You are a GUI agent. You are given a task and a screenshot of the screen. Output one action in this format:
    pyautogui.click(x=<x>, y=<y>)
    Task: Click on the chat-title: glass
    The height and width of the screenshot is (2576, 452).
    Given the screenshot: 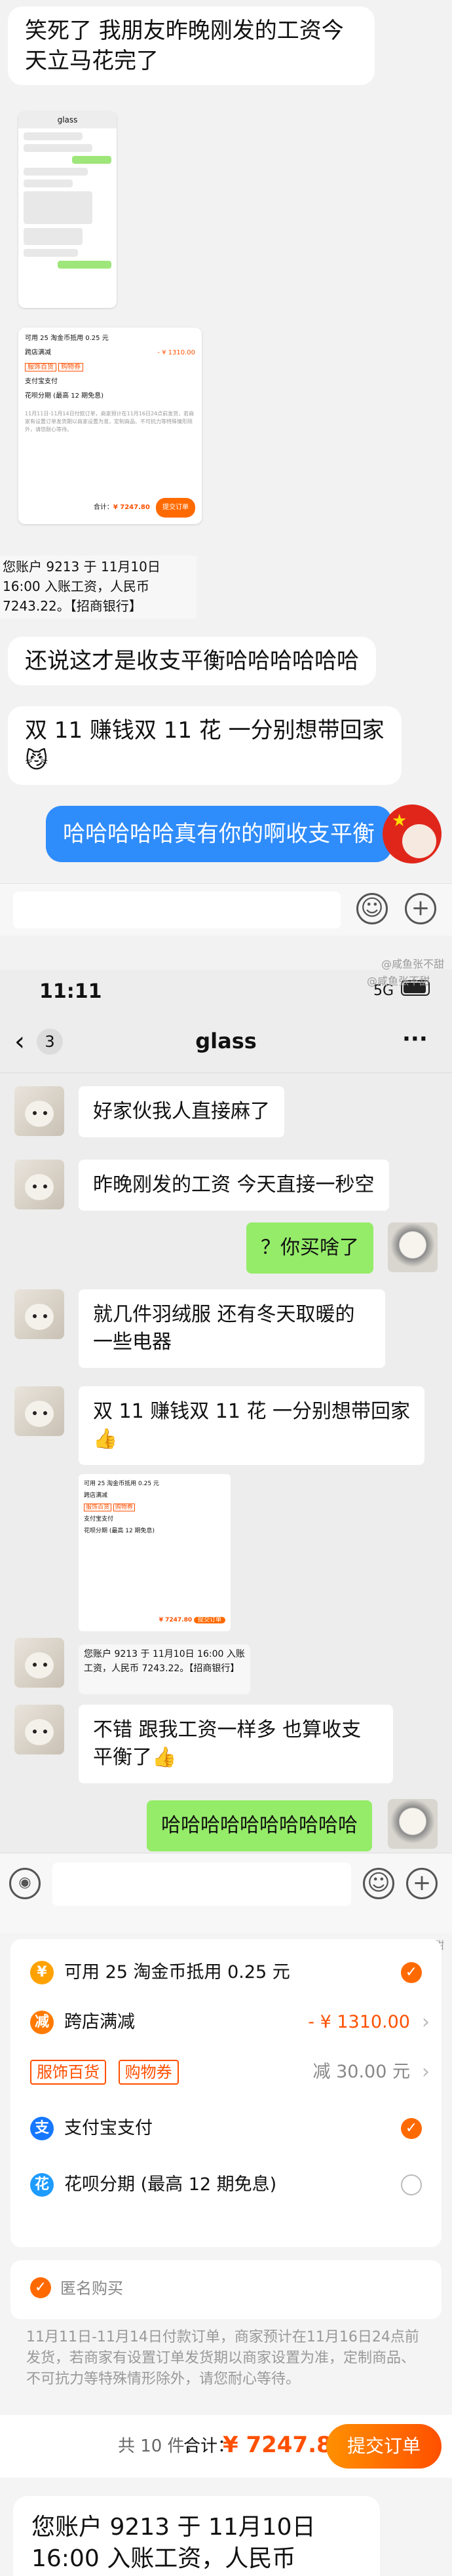 What is the action you would take?
    pyautogui.click(x=226, y=1041)
    